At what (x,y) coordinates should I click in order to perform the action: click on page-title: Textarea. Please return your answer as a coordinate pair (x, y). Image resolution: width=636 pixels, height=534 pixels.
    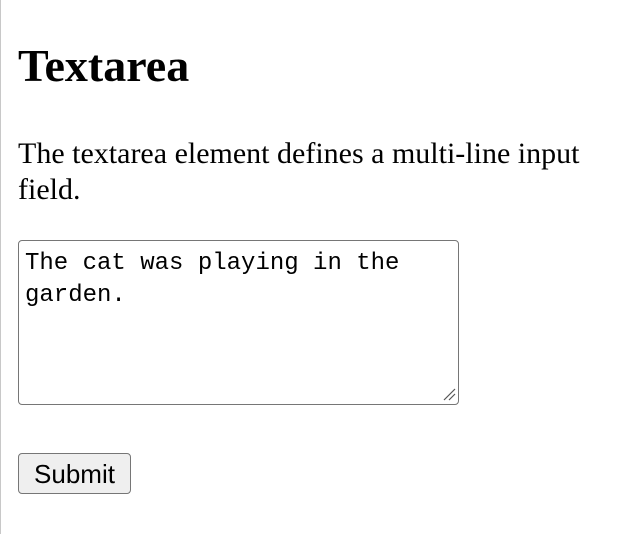
    Looking at the image, I should click on (104, 65).